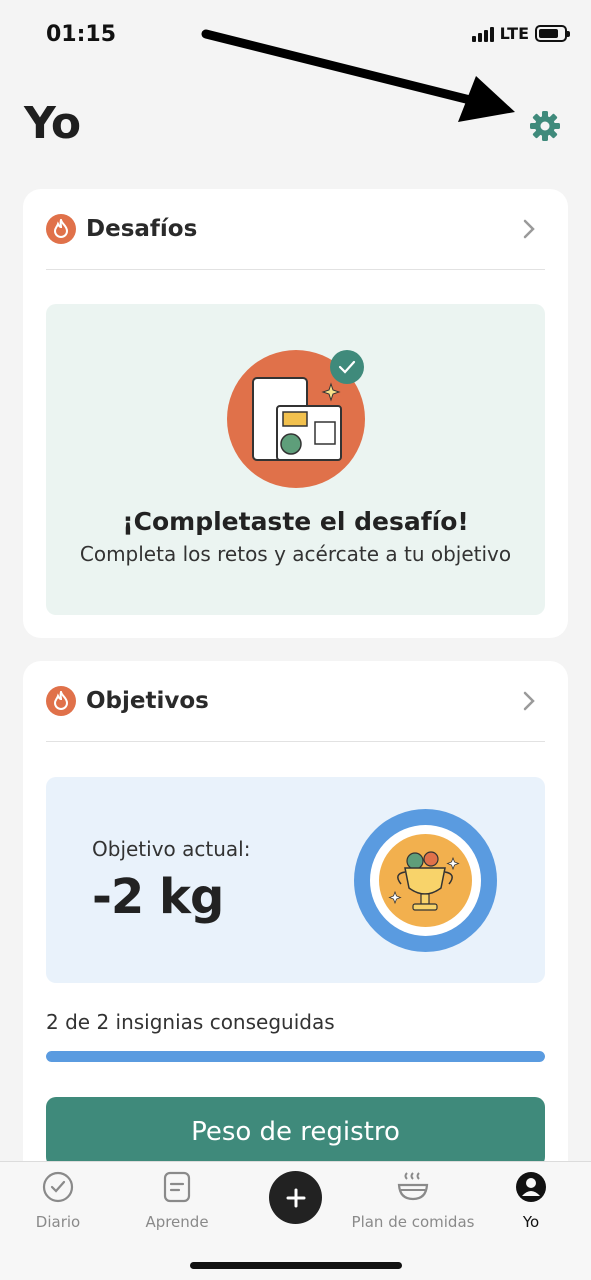 This screenshot has width=591, height=1280. I want to click on tab-diario: Diario, so click(61, 1200).